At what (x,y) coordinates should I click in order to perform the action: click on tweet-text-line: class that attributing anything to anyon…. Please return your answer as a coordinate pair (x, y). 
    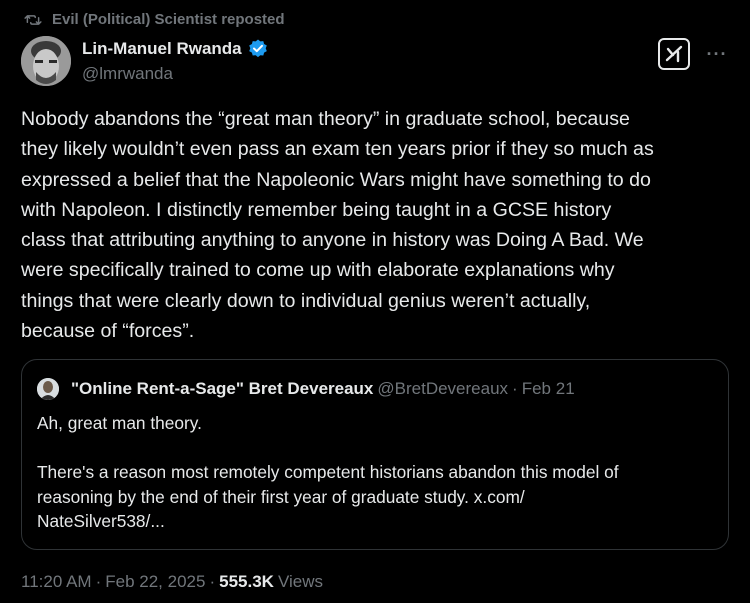
    Looking at the image, I should click on (332, 240).